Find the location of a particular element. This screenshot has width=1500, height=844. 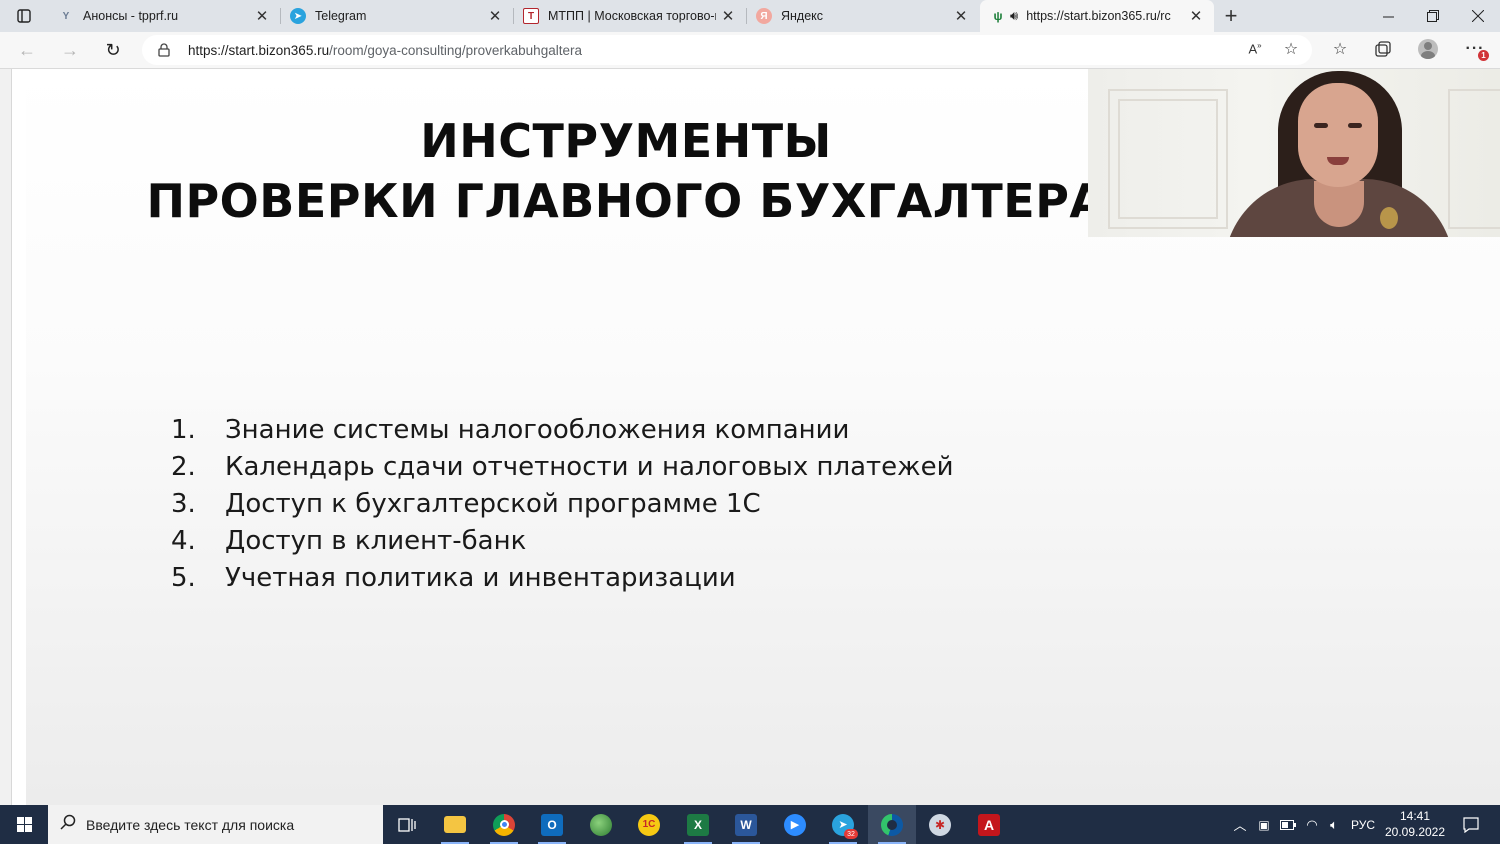

taskbar-globe-app is located at coordinates (601, 824).